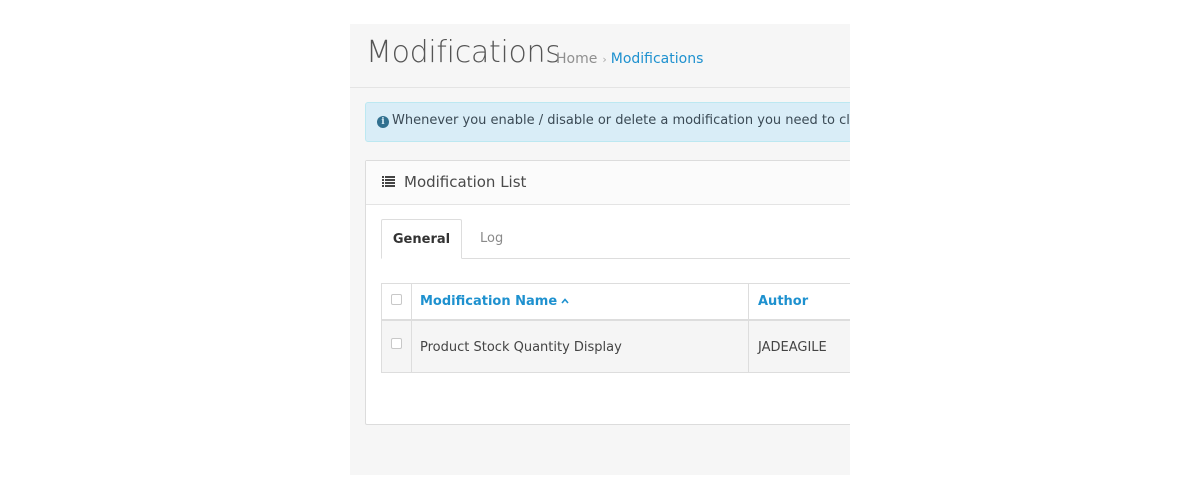 This screenshot has width=1200, height=500. What do you see at coordinates (489, 301) in the screenshot?
I see `column-header-modification-name-label: Modification Name` at bounding box center [489, 301].